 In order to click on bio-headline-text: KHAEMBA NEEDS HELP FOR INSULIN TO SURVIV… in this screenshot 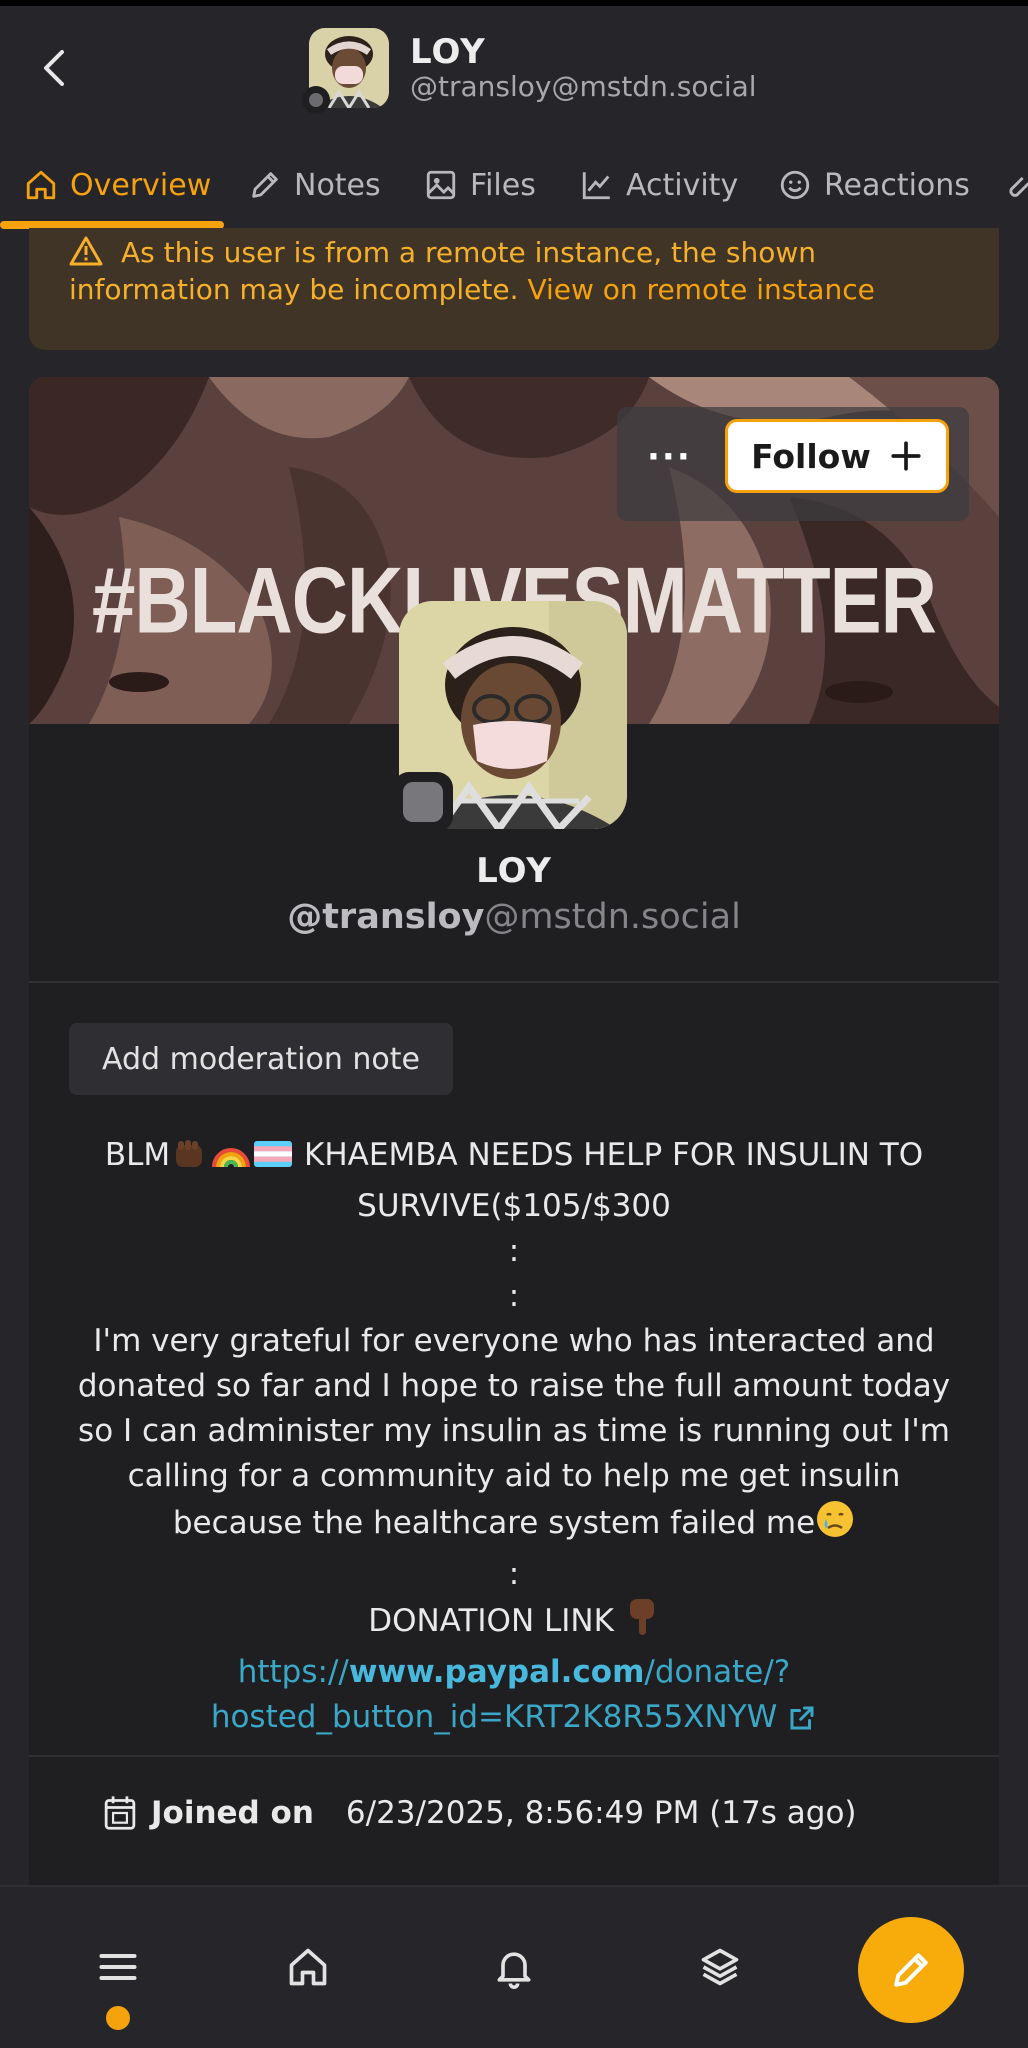, I will do `click(609, 1180)`.